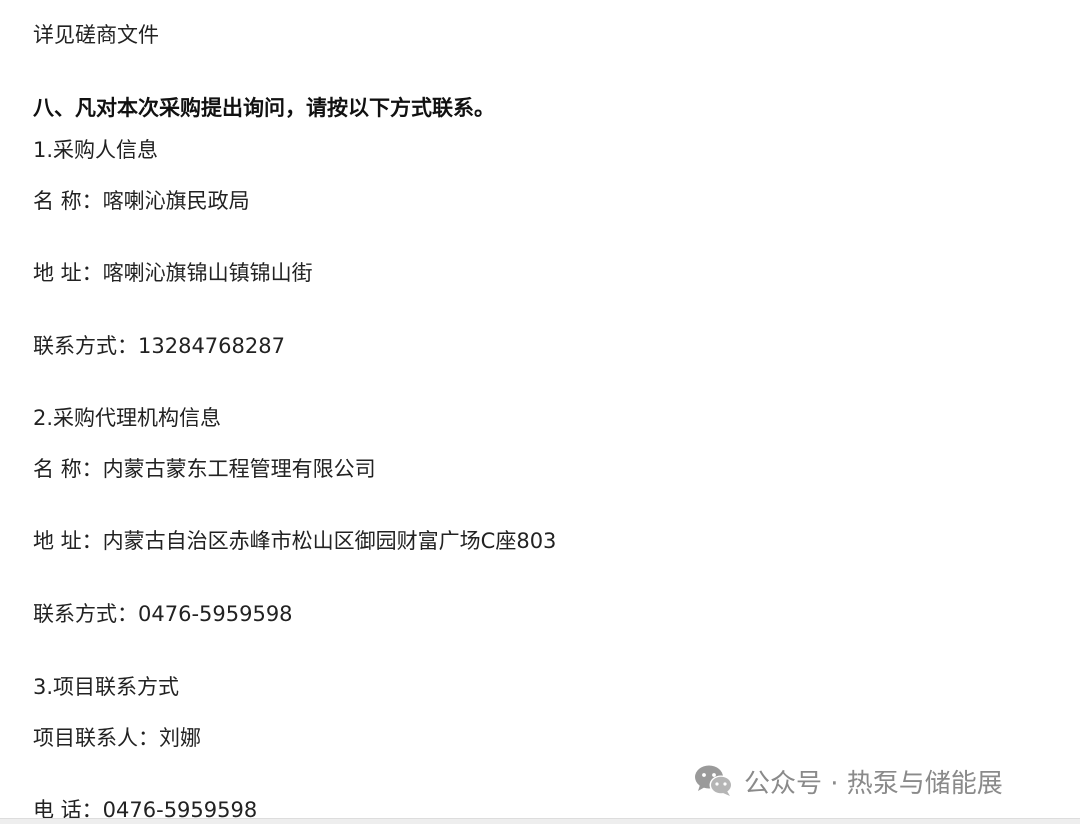 Image resolution: width=1080 pixels, height=824 pixels. Describe the element at coordinates (106, 687) in the screenshot. I see `project-heading: 3.项目联系方式` at that location.